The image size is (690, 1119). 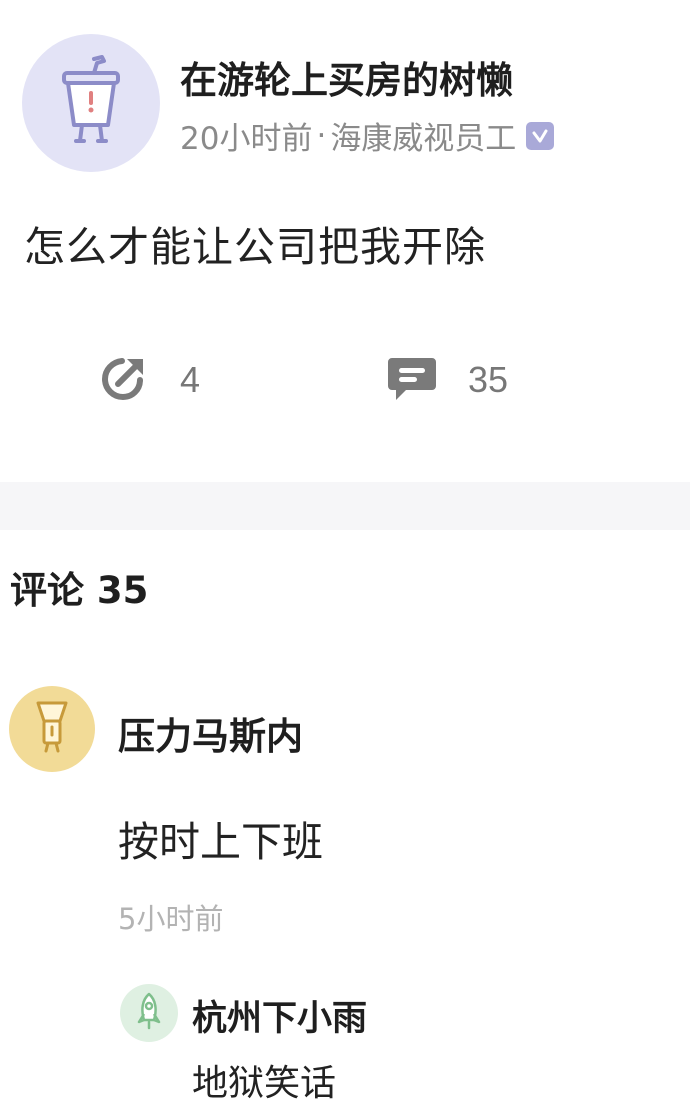 I want to click on post-author-name: 在游轮上买房的树懒, so click(x=346, y=77).